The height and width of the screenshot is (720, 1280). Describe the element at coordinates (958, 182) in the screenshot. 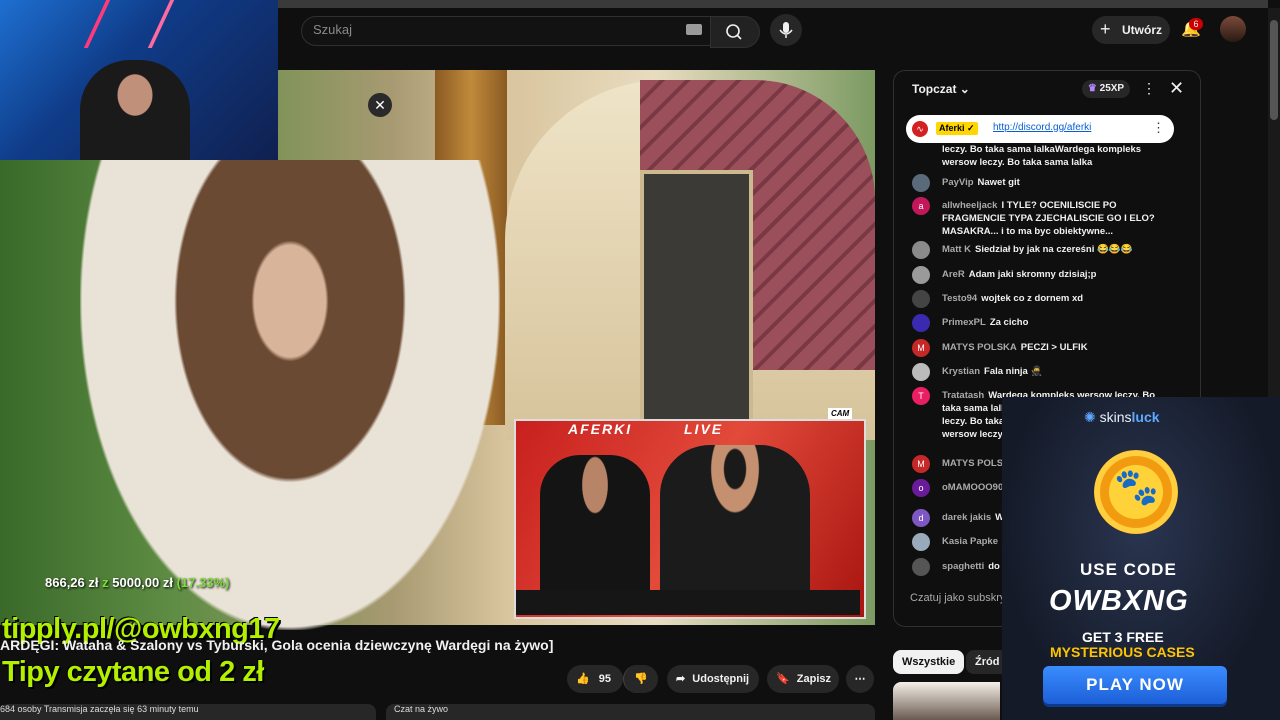

I see `chat-username: PayVip` at that location.